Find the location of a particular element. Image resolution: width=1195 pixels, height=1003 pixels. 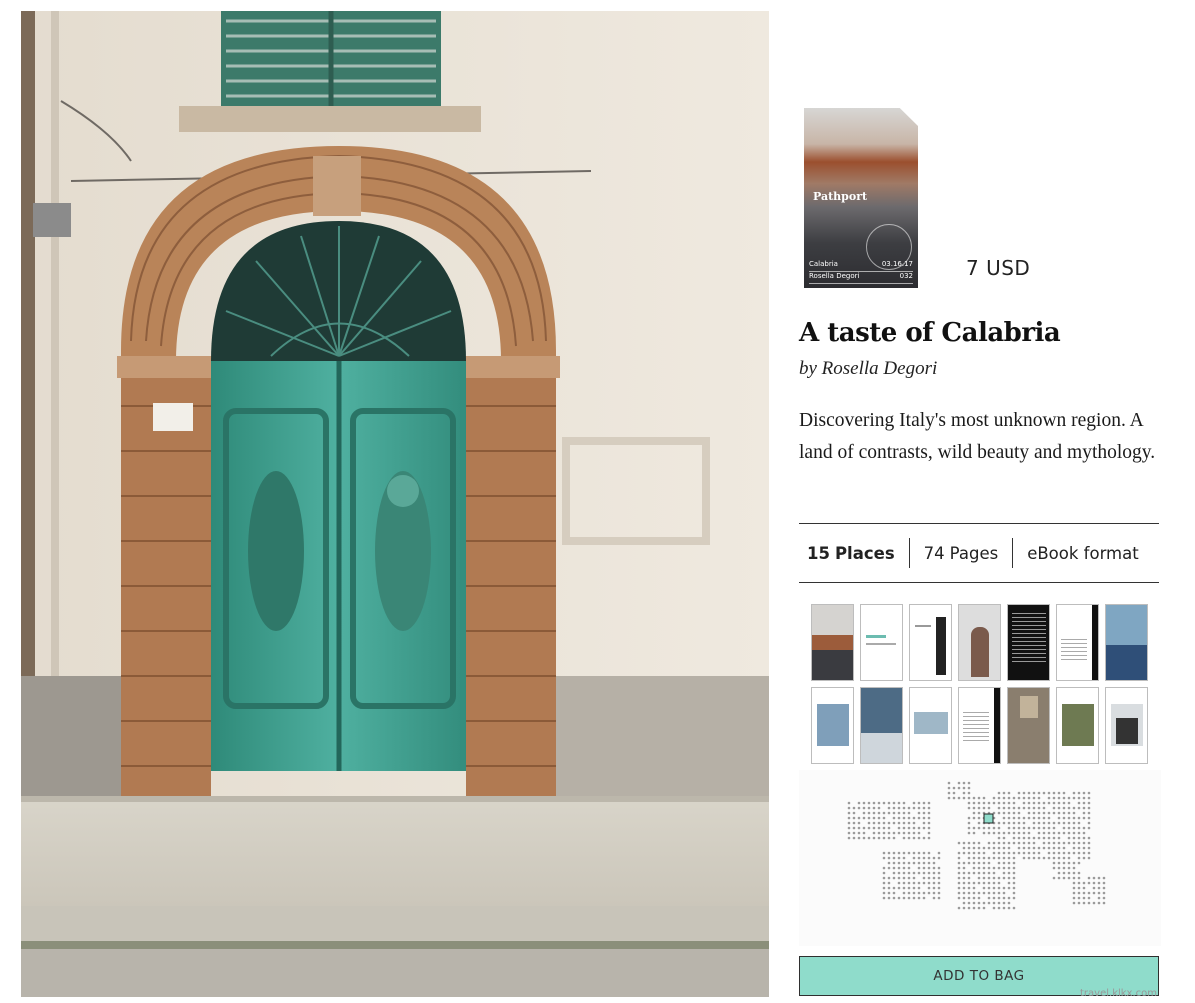

stat-format: eBook format is located at coordinates (1082, 553).